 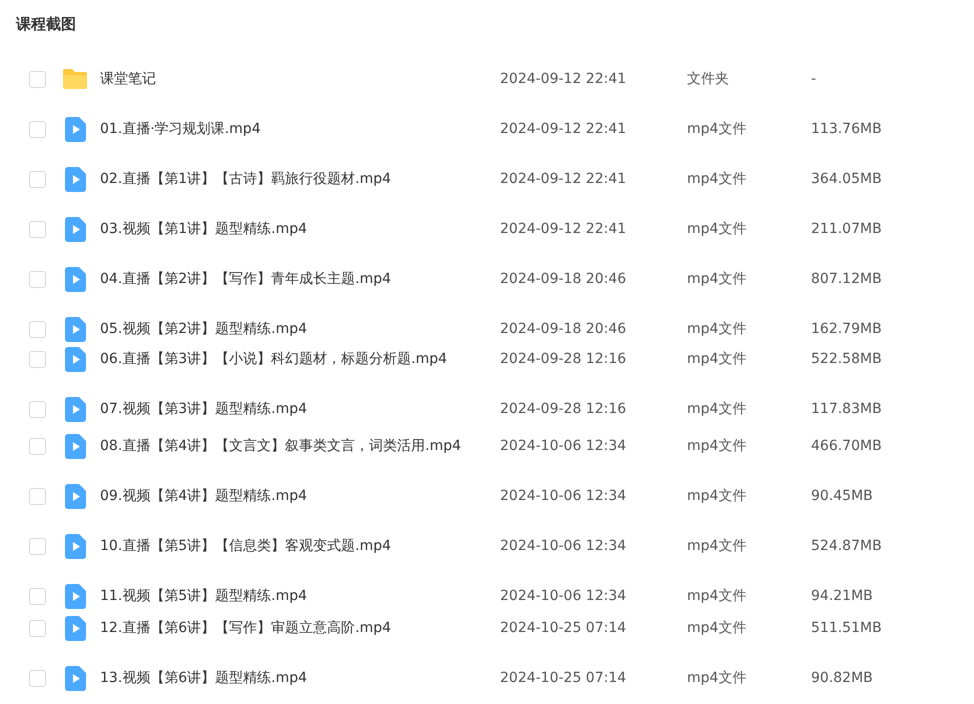 I want to click on file-size: 522.58MB, so click(x=847, y=359).